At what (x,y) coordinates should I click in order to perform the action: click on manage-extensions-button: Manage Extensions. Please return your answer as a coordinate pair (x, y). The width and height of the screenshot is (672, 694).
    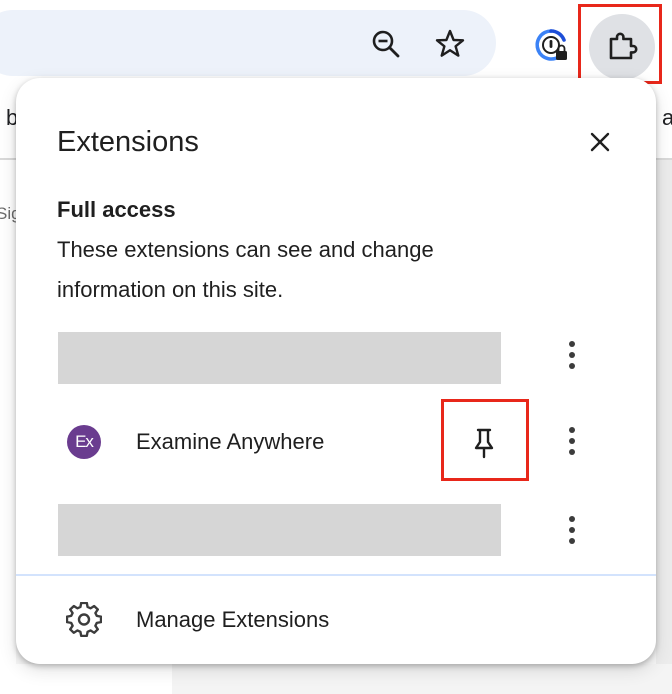
    Looking at the image, I should click on (336, 620).